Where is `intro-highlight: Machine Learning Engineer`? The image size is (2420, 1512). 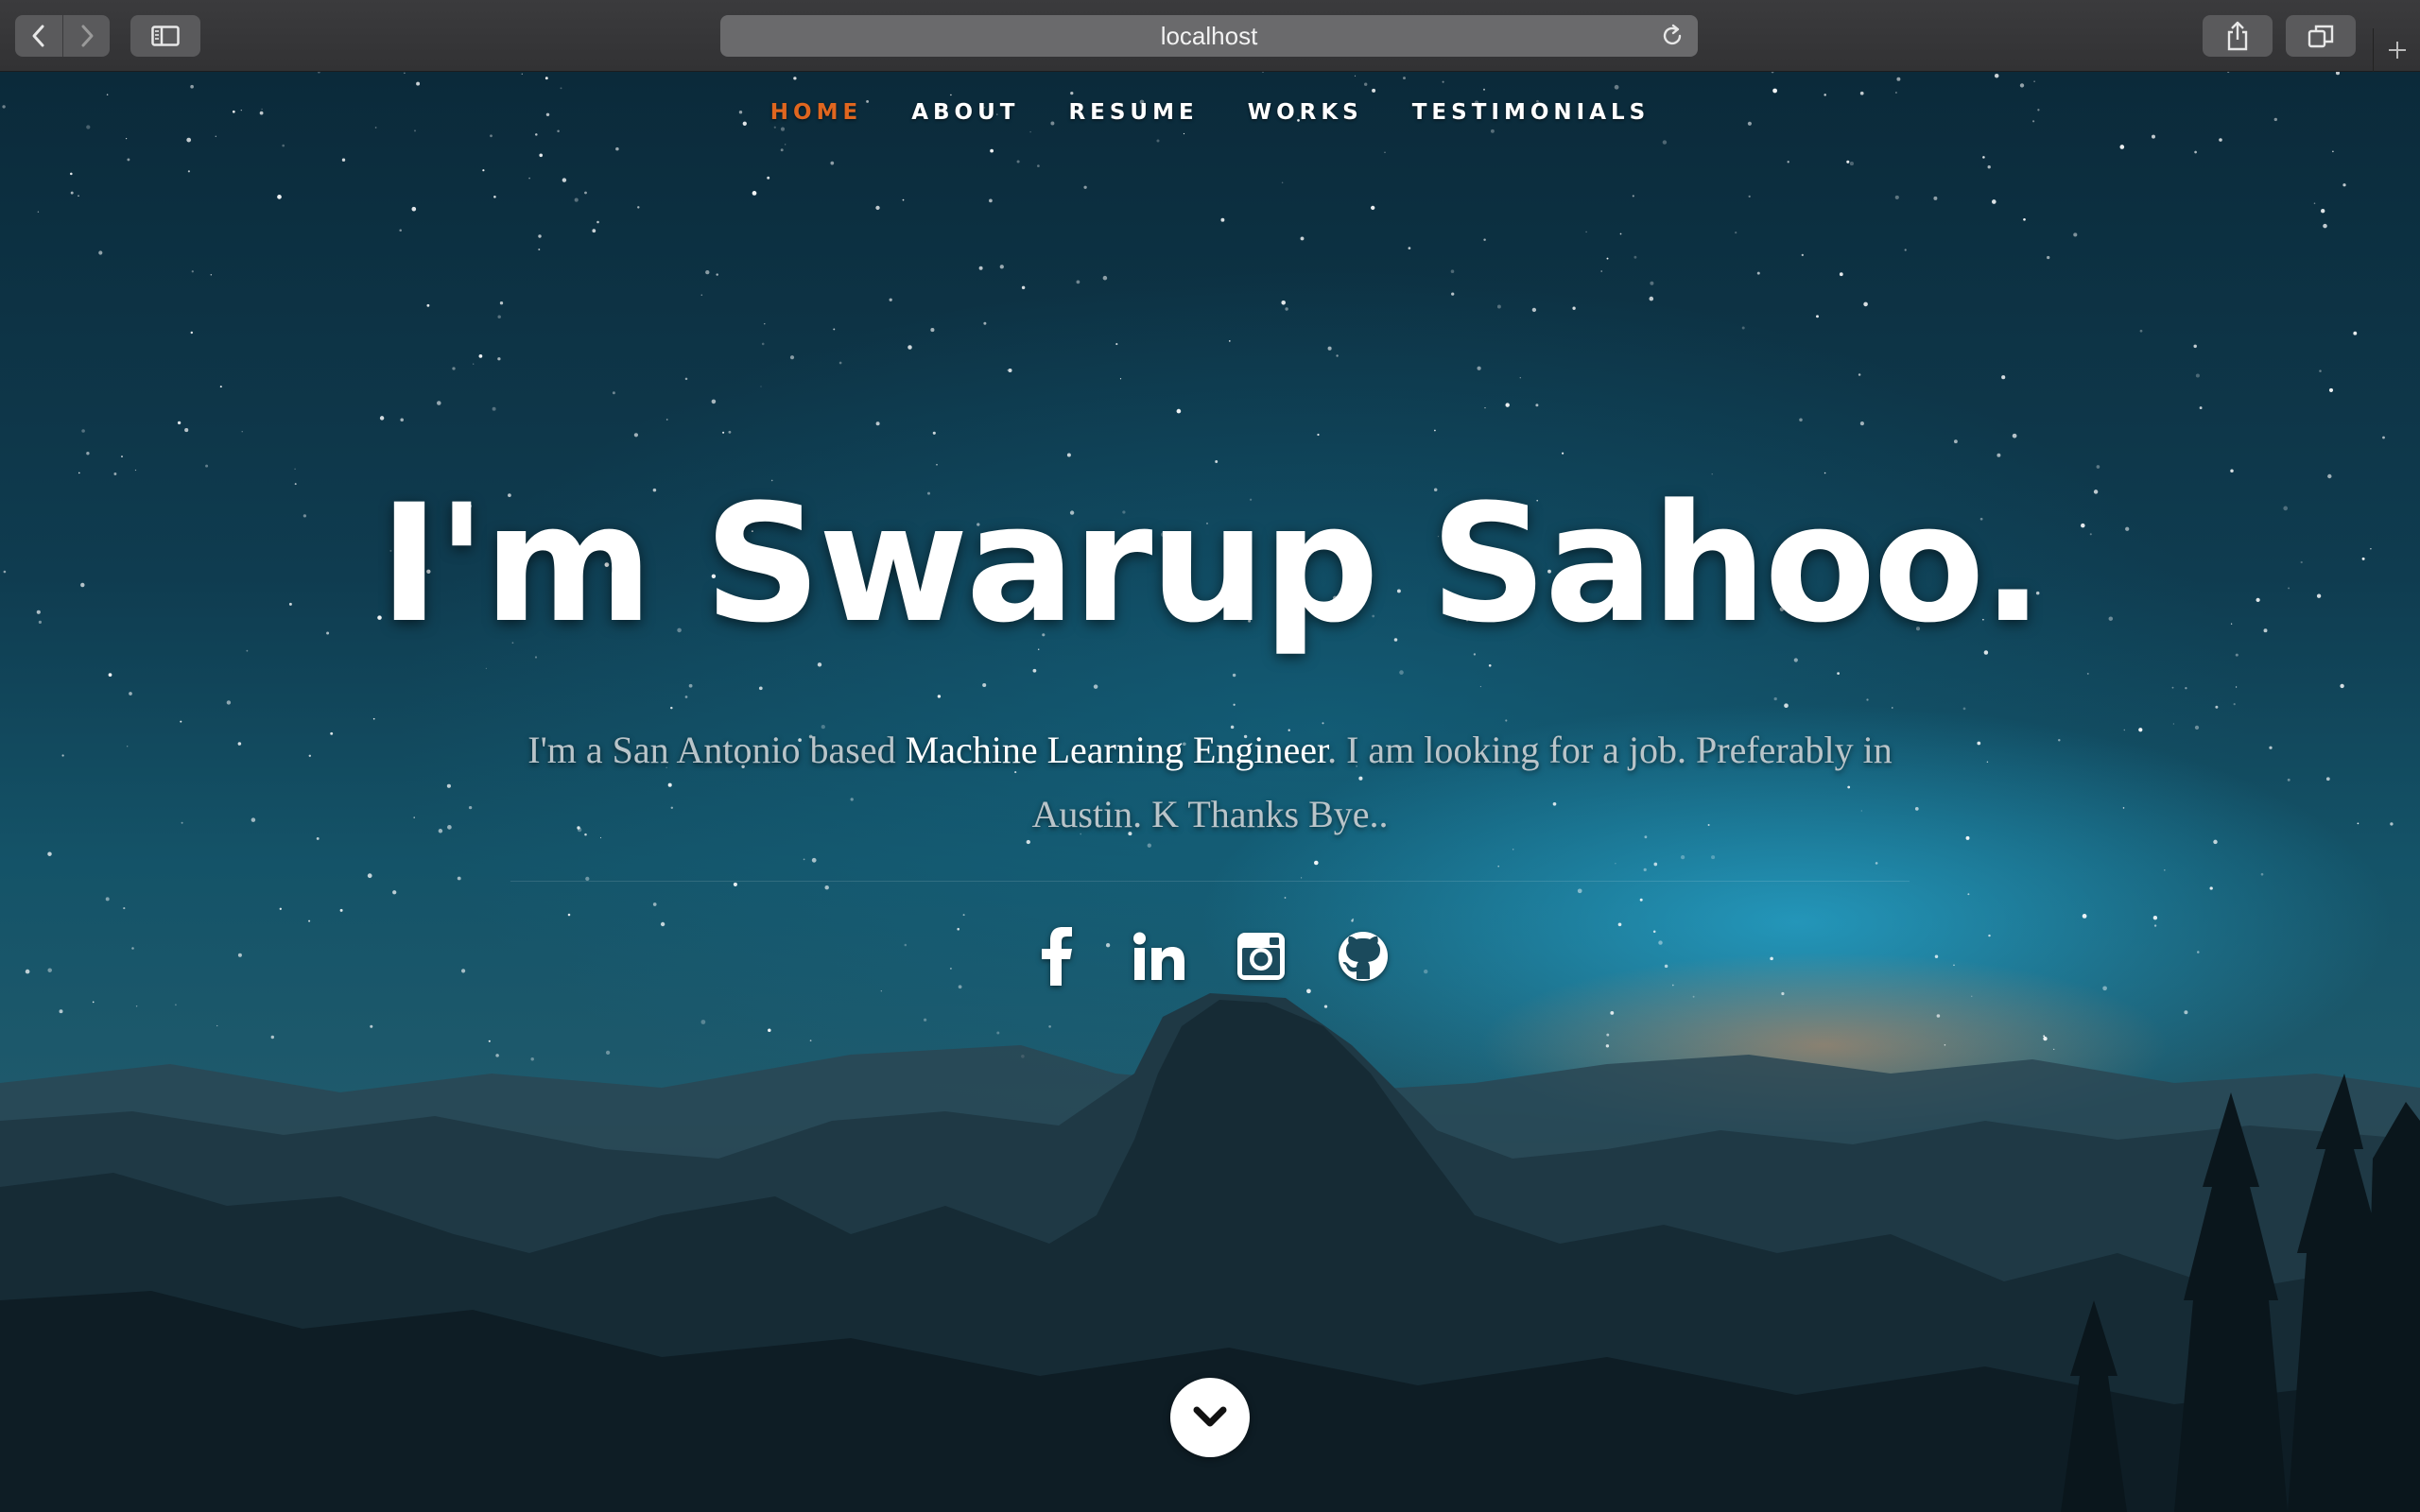 intro-highlight: Machine Learning Engineer is located at coordinates (1117, 750).